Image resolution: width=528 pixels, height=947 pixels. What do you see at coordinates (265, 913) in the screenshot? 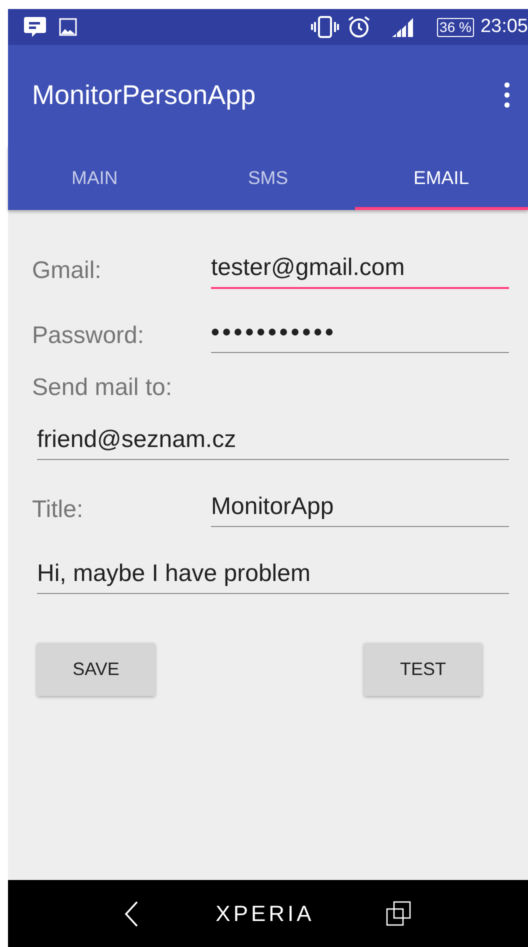
I see `brand-logo: XPERIA` at bounding box center [265, 913].